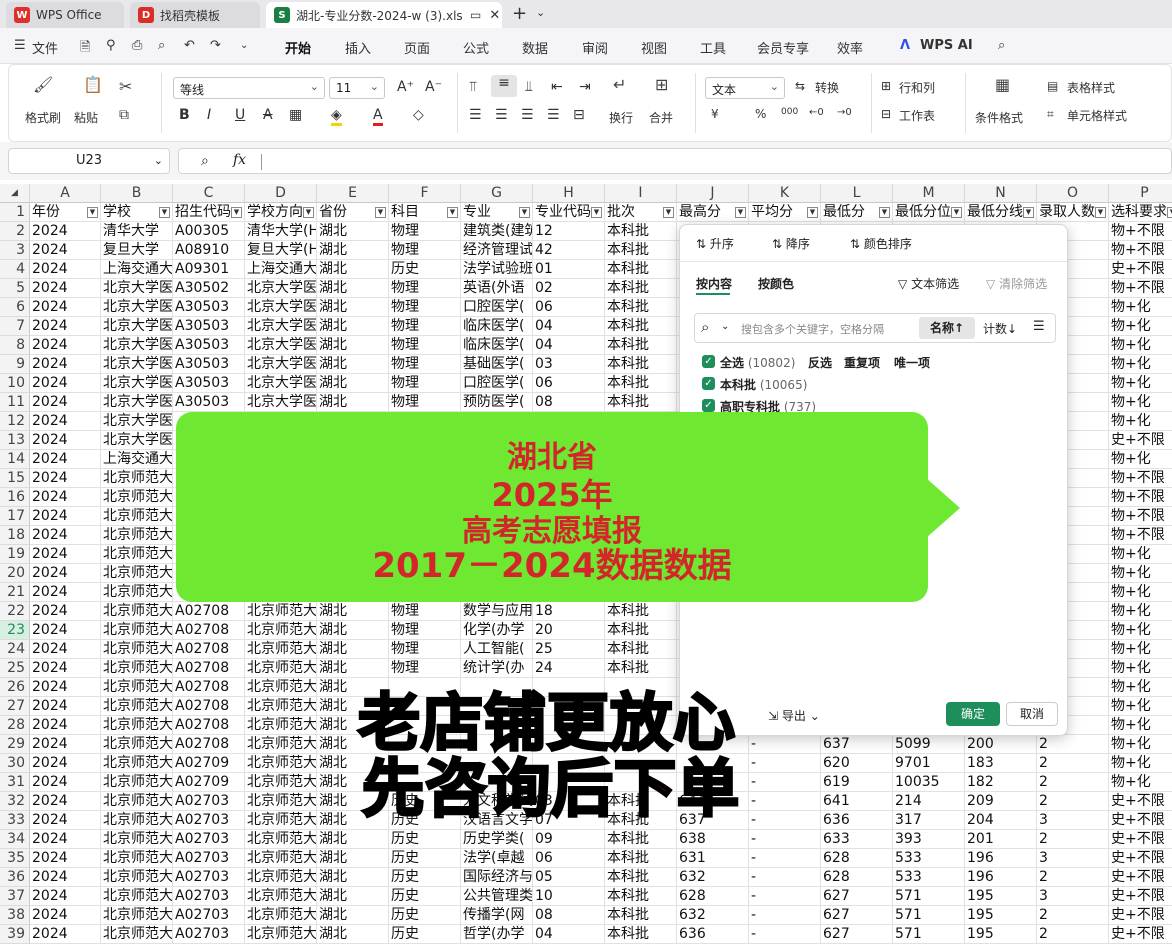 This screenshot has width=1172, height=948. What do you see at coordinates (1032, 714) in the screenshot?
I see `cancel-button: 取消` at bounding box center [1032, 714].